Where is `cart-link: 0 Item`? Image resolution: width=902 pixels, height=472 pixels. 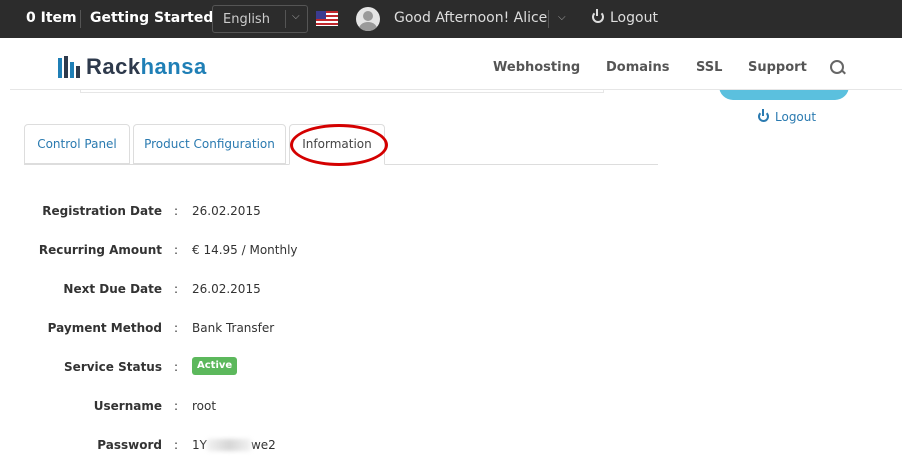 cart-link: 0 Item is located at coordinates (51, 18).